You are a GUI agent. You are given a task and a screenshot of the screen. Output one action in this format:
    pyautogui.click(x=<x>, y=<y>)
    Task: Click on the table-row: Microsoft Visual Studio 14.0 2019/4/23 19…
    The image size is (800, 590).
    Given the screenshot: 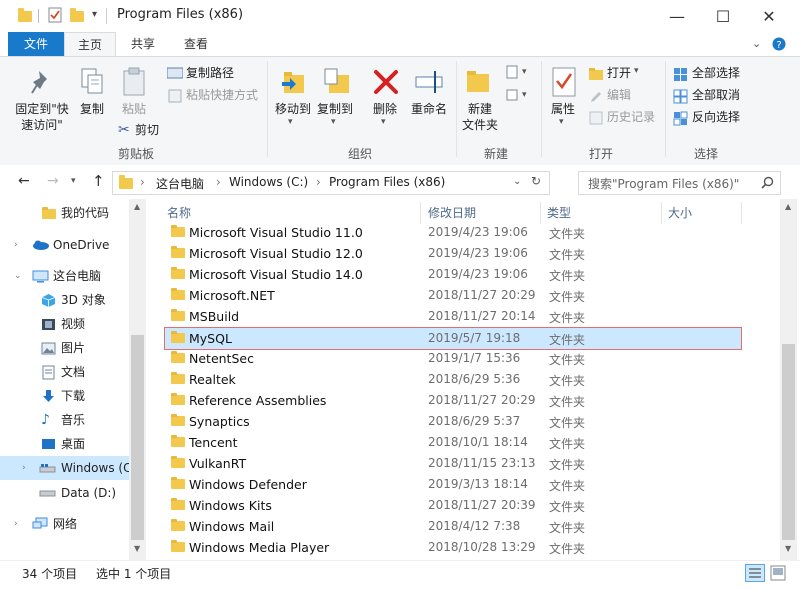 What is the action you would take?
    pyautogui.click(x=453, y=274)
    